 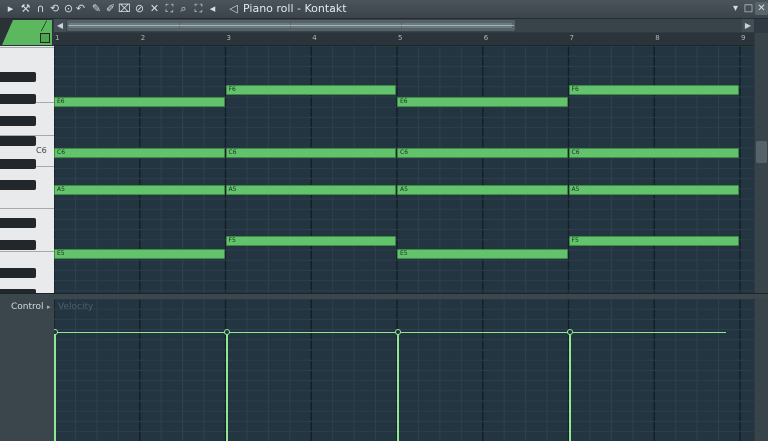 I want to click on menu-arrow-icon: ▸, so click(x=10, y=8).